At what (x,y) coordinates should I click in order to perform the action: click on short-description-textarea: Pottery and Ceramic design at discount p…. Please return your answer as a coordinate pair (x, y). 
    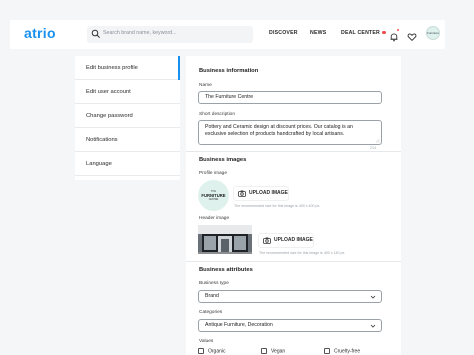
    Looking at the image, I should click on (290, 132).